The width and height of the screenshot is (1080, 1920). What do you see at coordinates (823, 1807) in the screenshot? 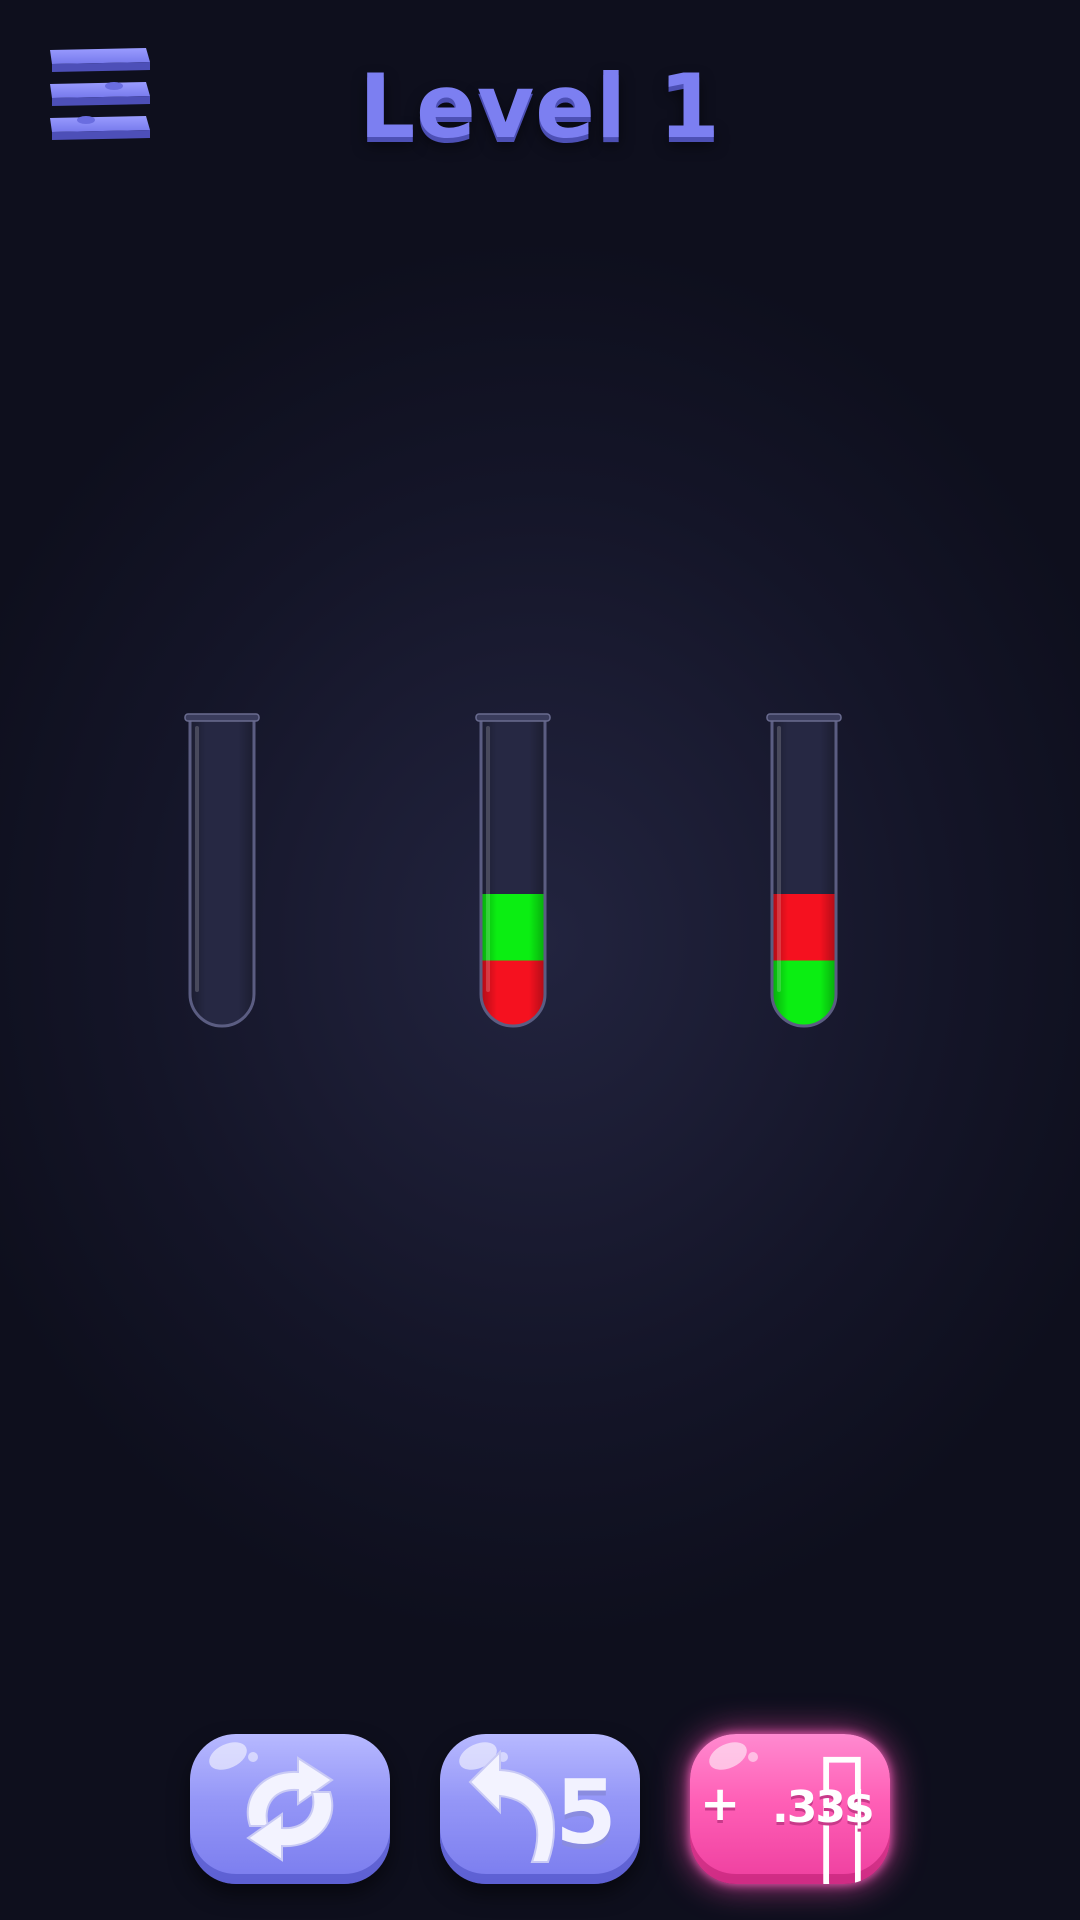
I see `add-tube-price: .33$` at bounding box center [823, 1807].